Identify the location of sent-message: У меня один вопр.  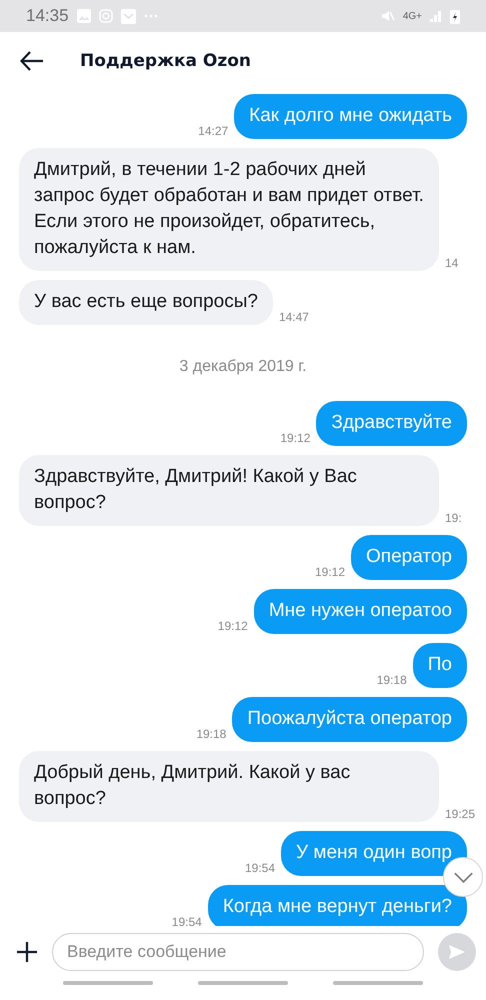
(374, 853).